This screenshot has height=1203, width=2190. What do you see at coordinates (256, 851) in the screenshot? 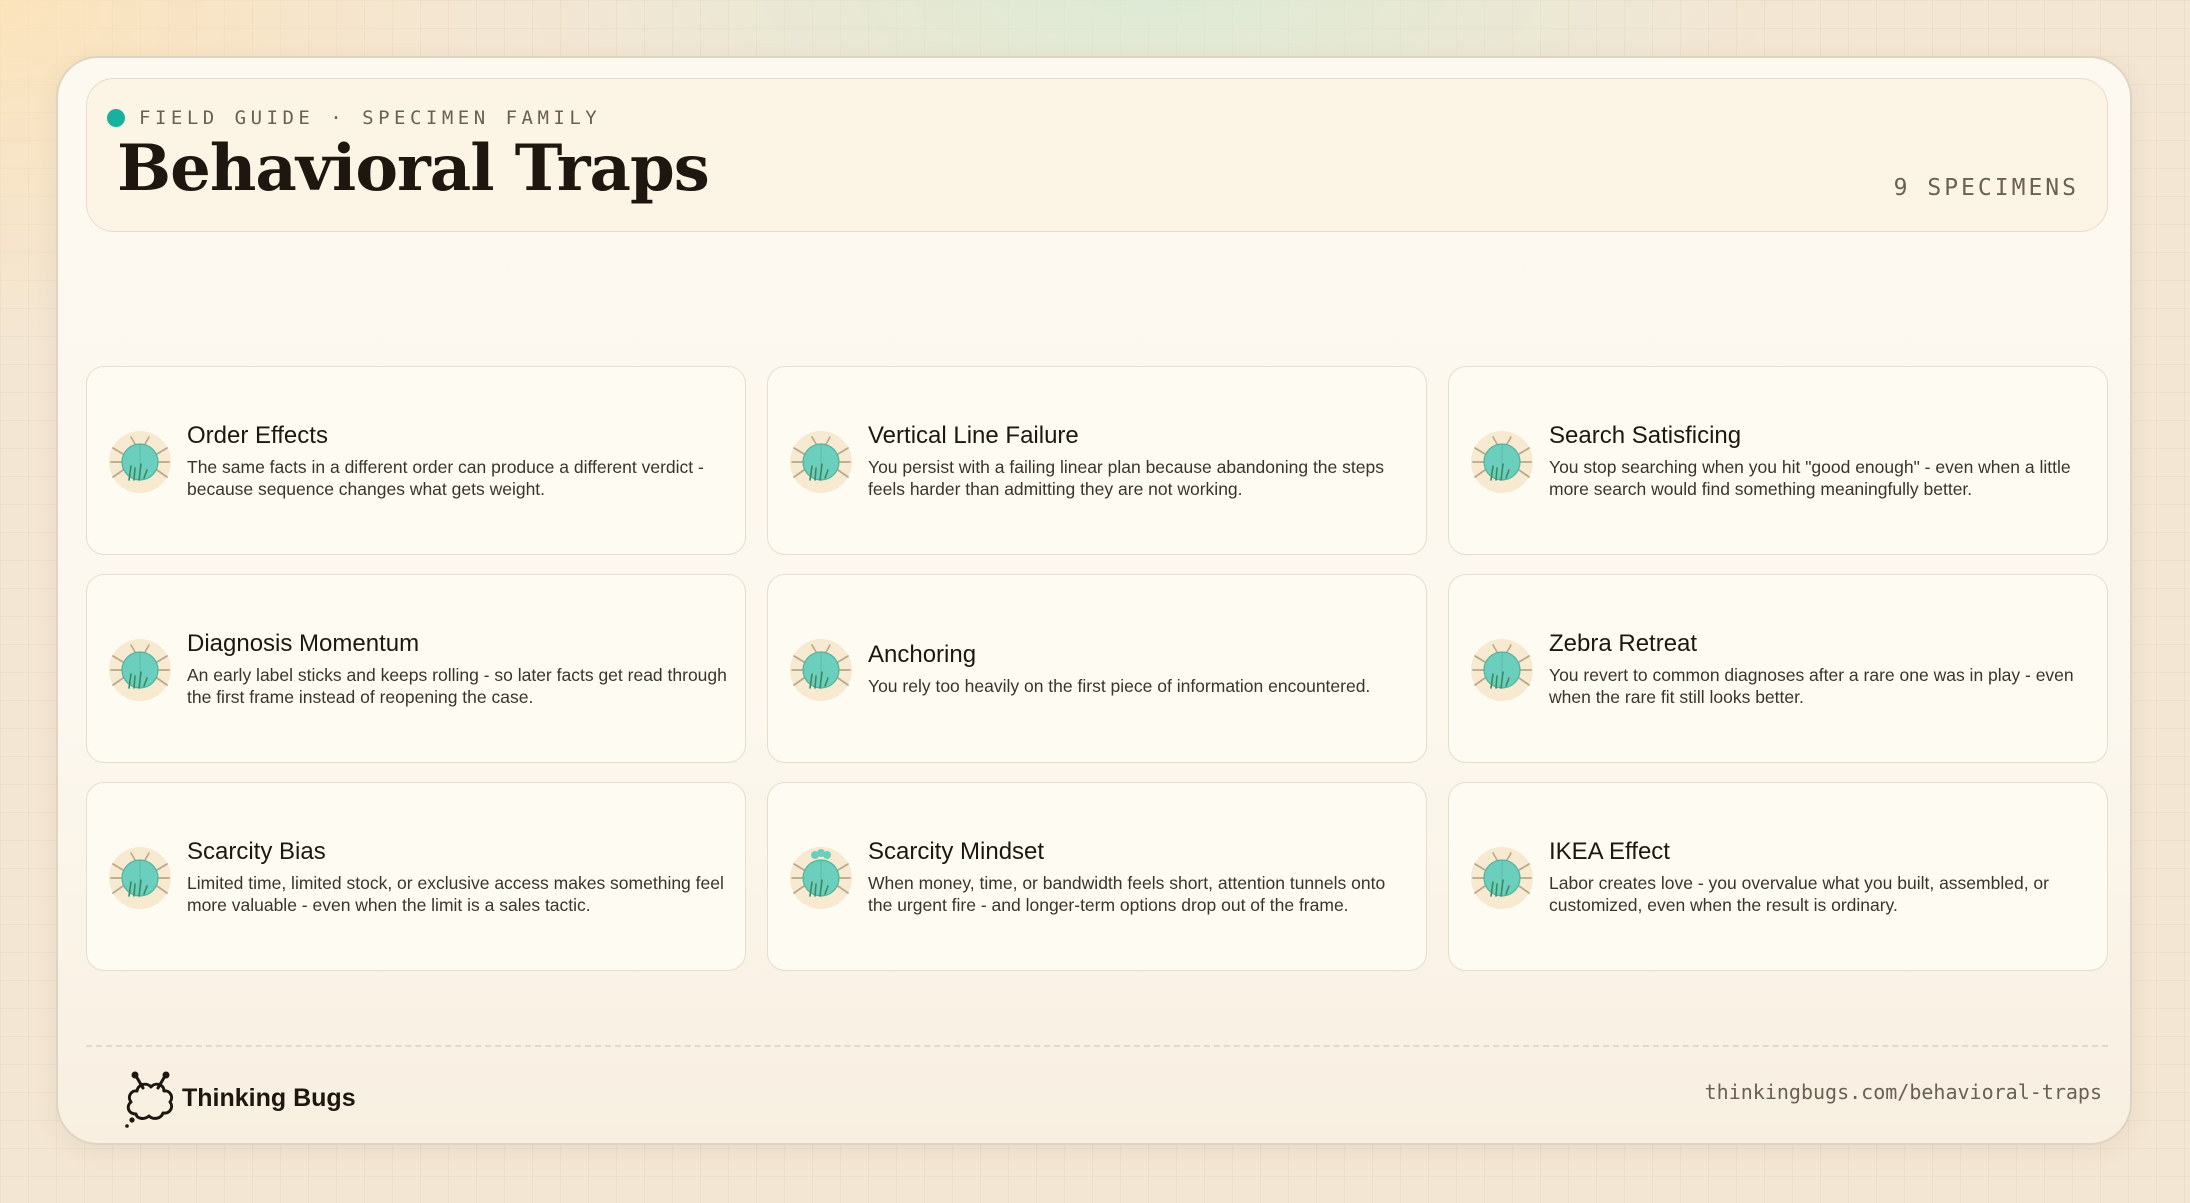
I see `specimen-title: Scarcity Bias` at bounding box center [256, 851].